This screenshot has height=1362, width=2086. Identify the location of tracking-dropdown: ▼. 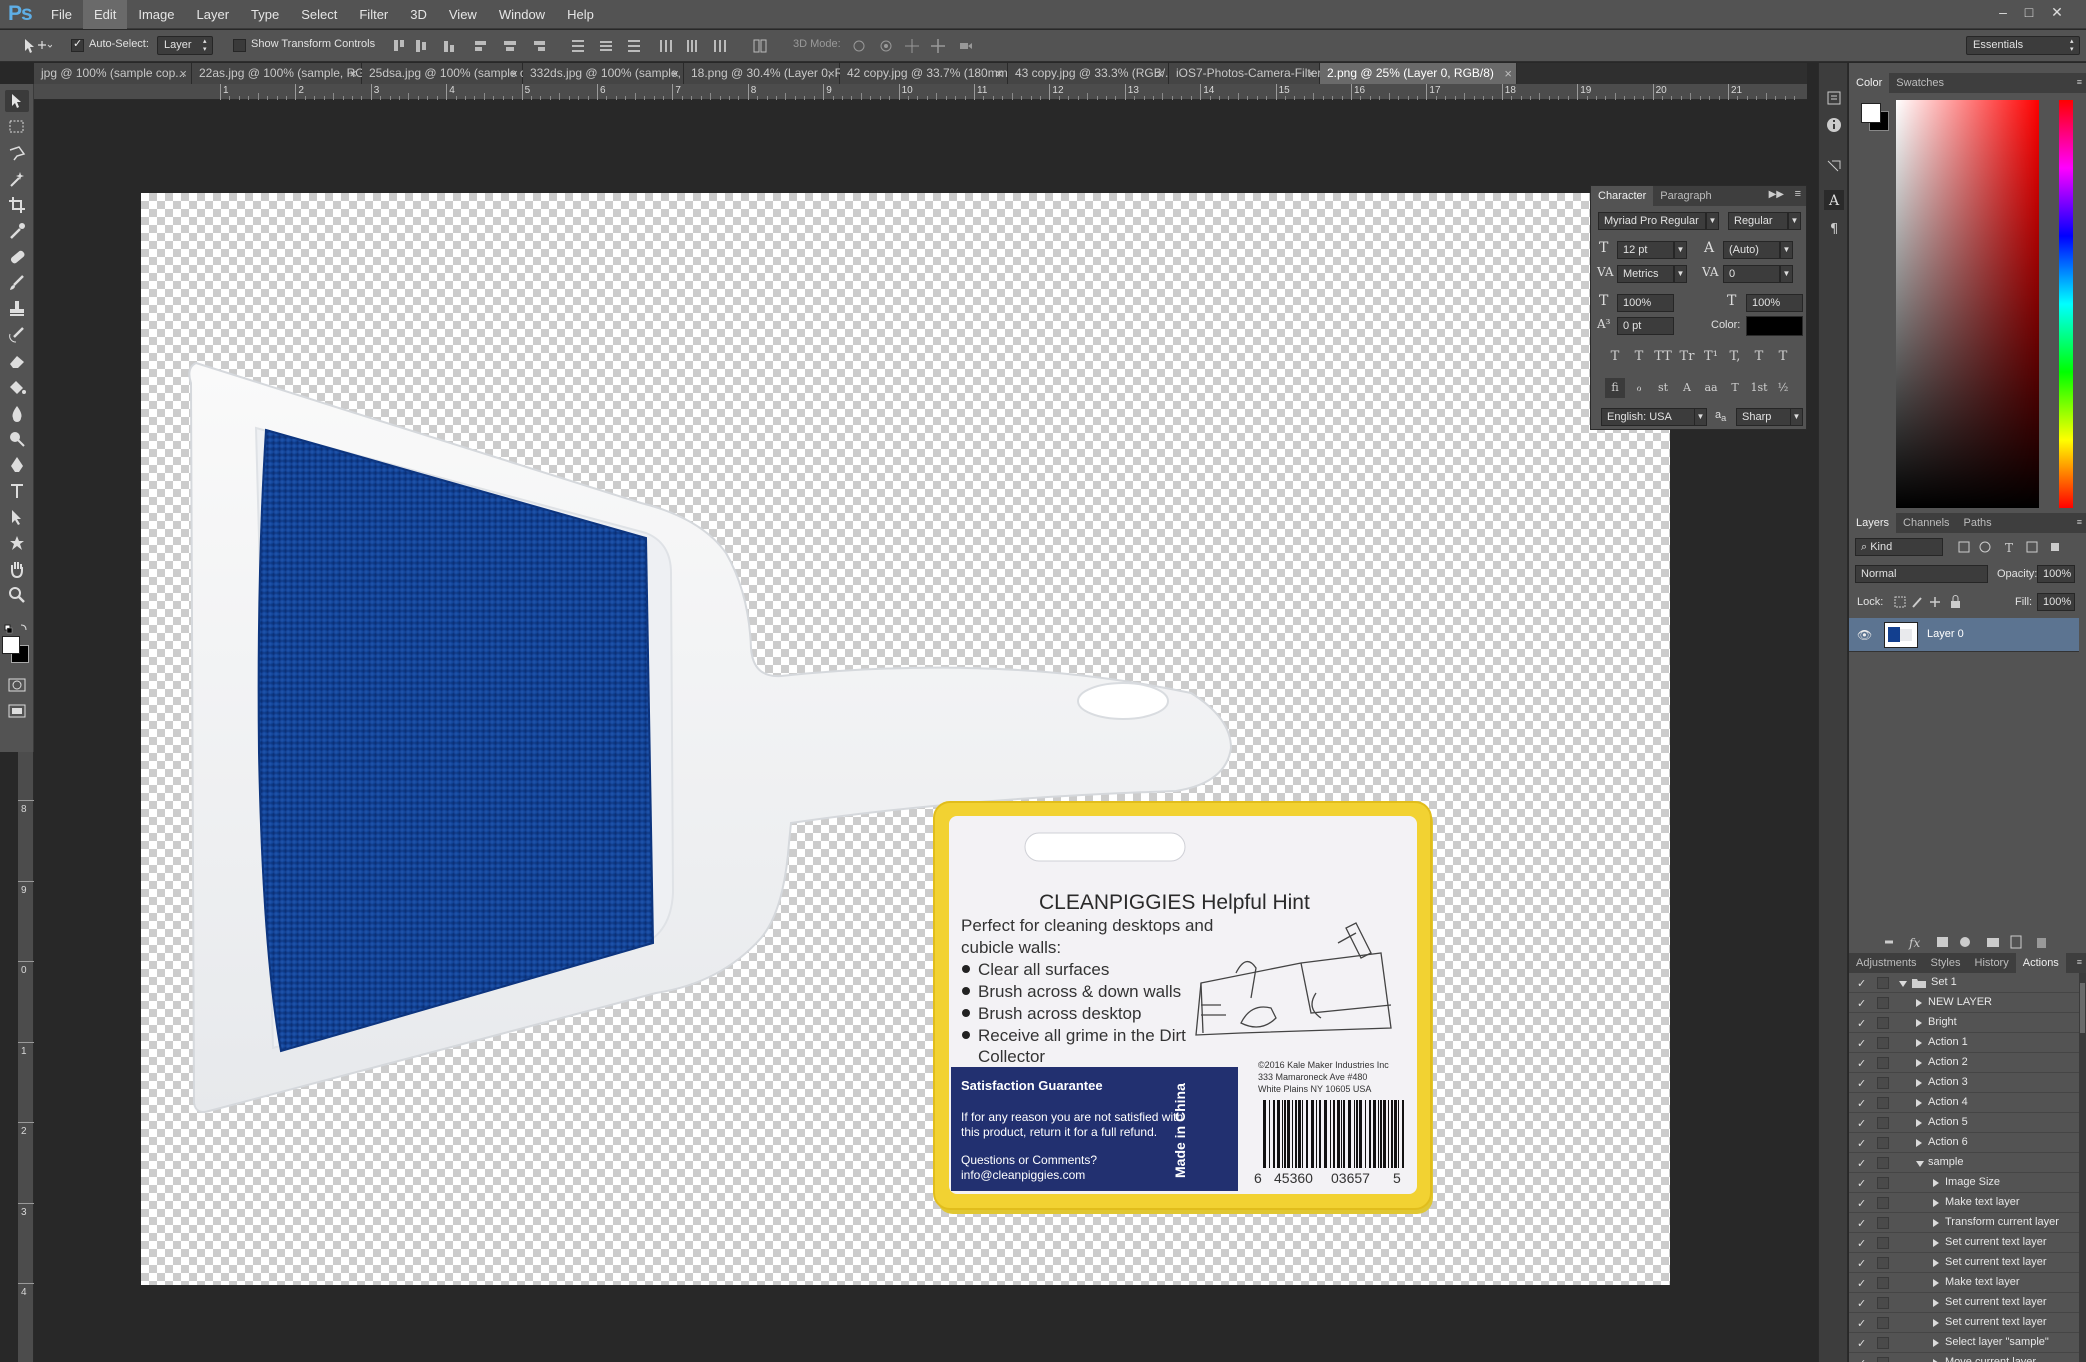
(1786, 274).